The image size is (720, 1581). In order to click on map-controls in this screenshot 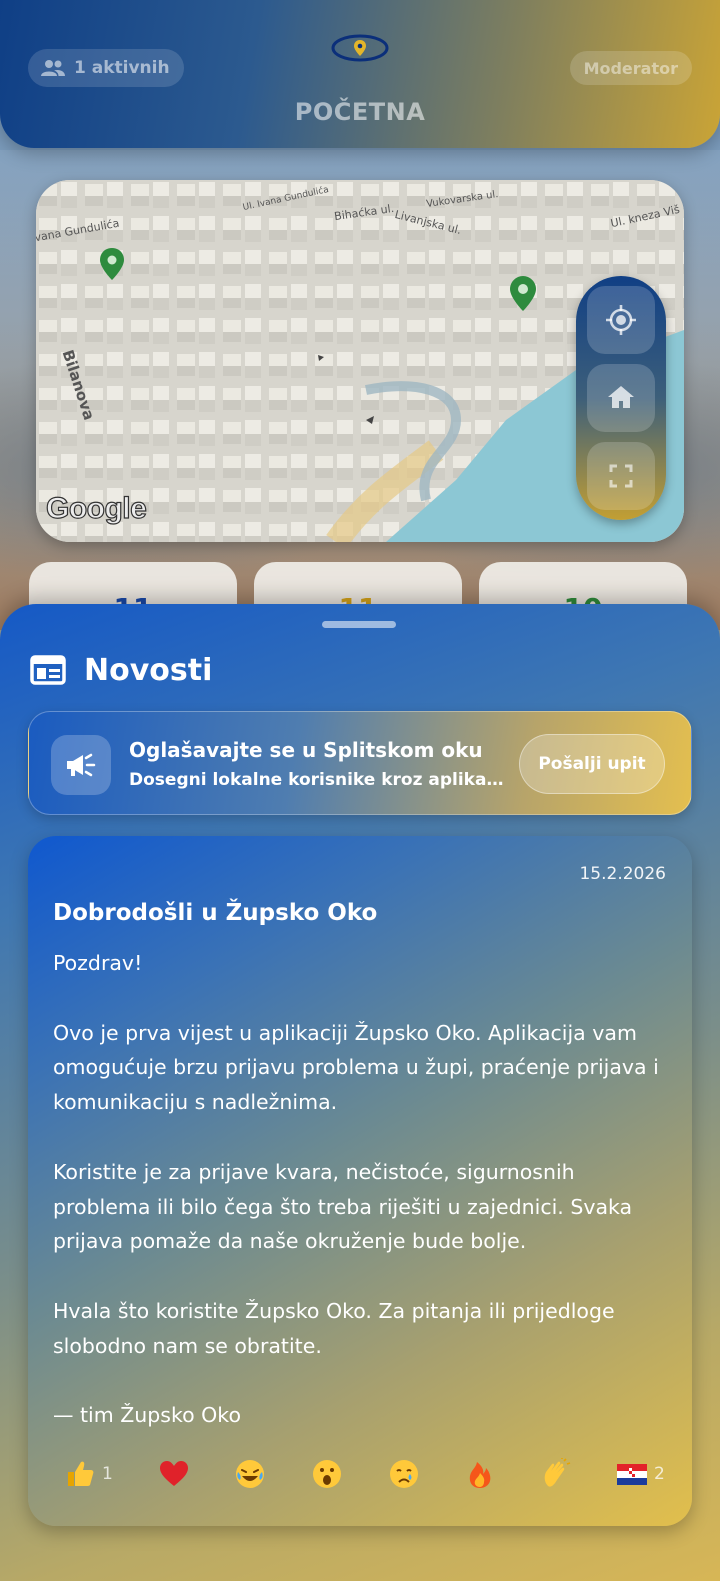, I will do `click(621, 398)`.